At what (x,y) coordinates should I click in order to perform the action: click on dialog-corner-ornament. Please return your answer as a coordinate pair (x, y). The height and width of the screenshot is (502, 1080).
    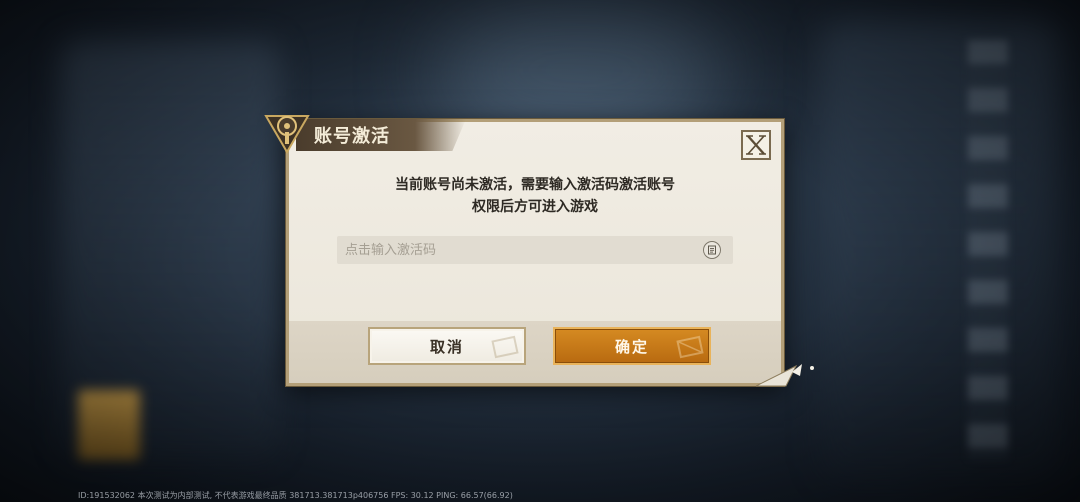
    Looking at the image, I should click on (785, 375).